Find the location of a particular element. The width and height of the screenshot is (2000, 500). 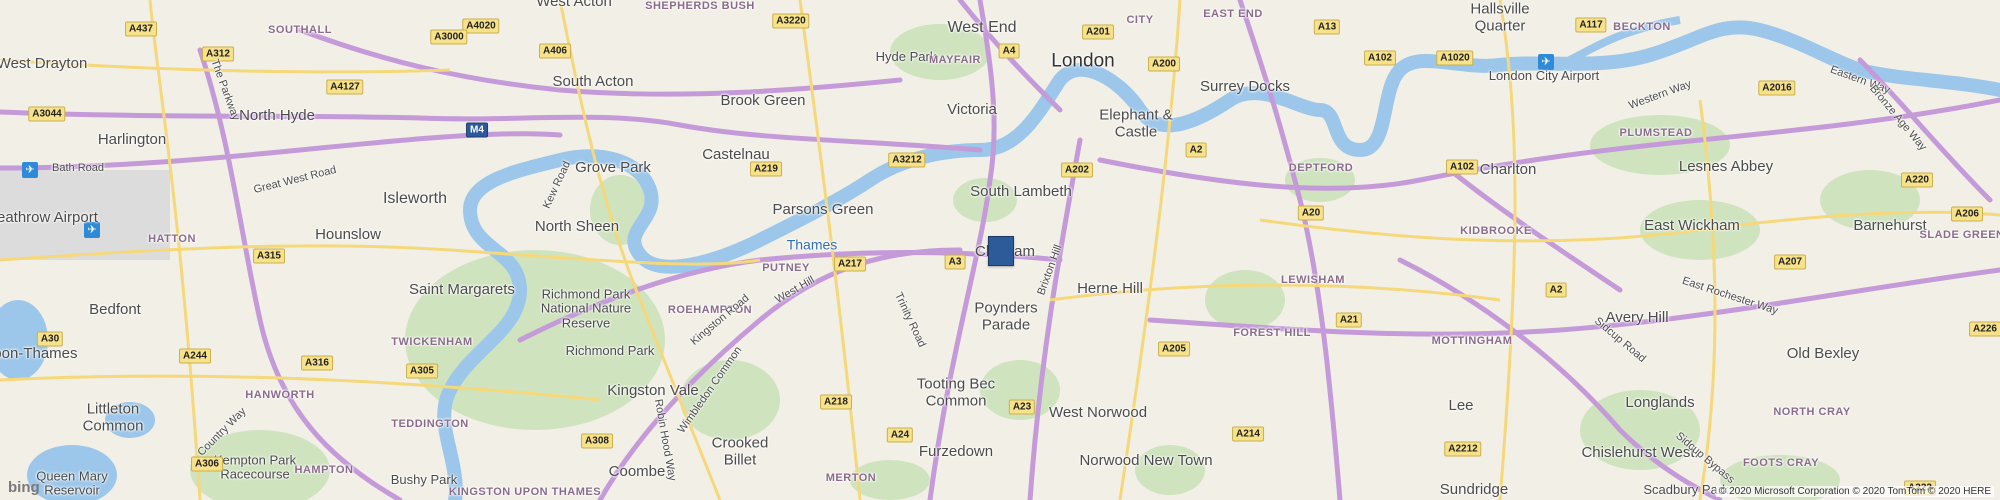

place-label: Lesnes Abbey is located at coordinates (1726, 167).